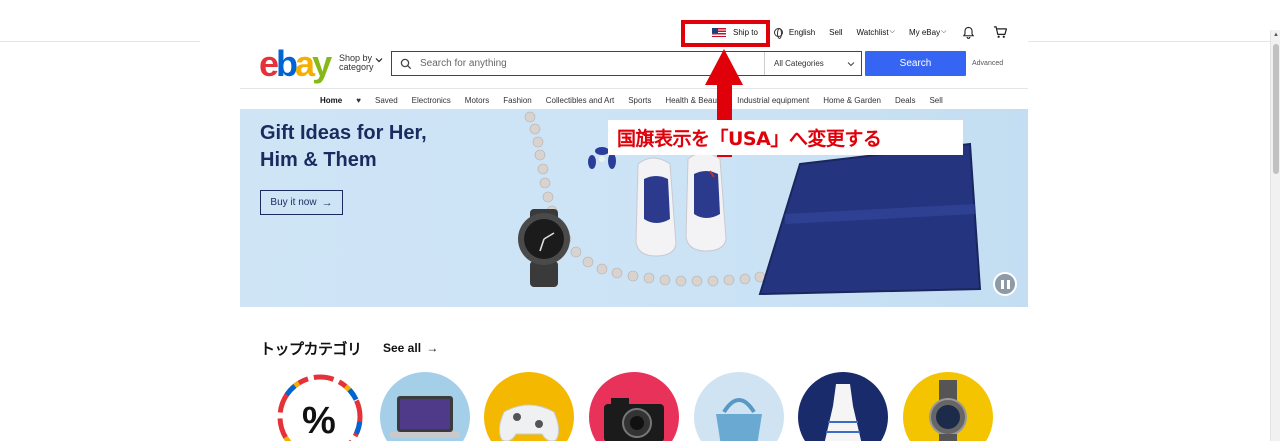 The image size is (1280, 441). Describe the element at coordinates (580, 100) in the screenshot. I see `nav-item-collectibles: Collectibles and Art` at that location.